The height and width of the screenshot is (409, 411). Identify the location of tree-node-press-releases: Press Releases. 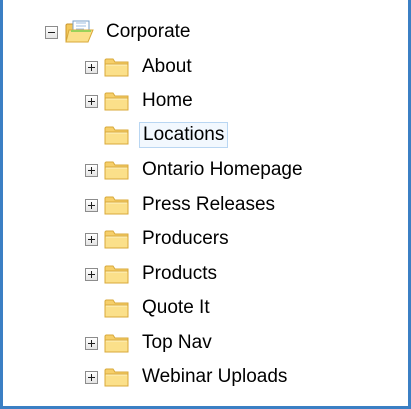
(181, 205).